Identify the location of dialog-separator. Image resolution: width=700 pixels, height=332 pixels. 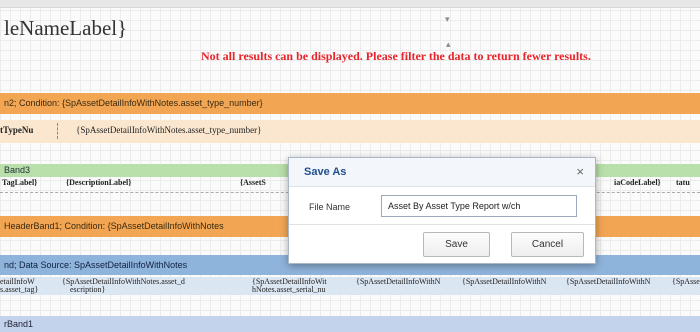
(442, 224).